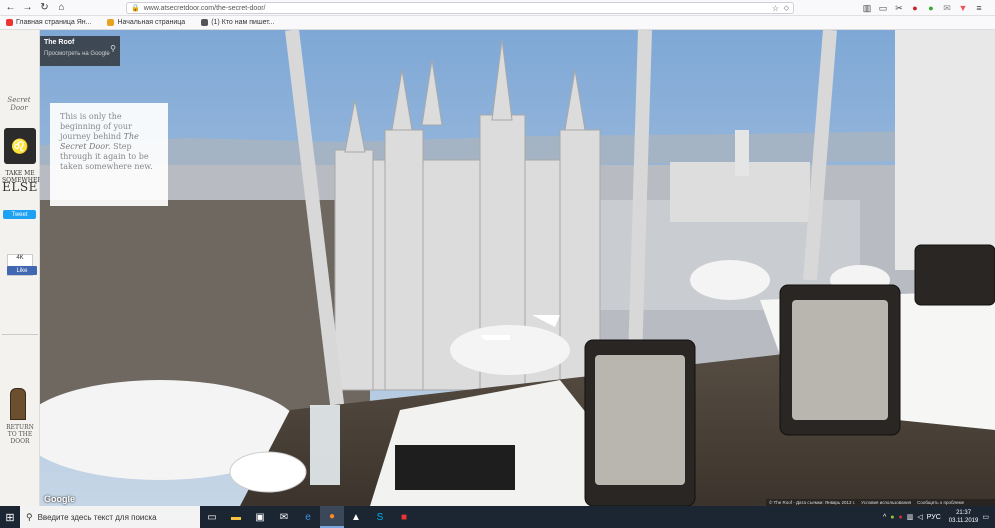 The height and width of the screenshot is (528, 995). I want to click on firefox-icon: ●, so click(332, 517).